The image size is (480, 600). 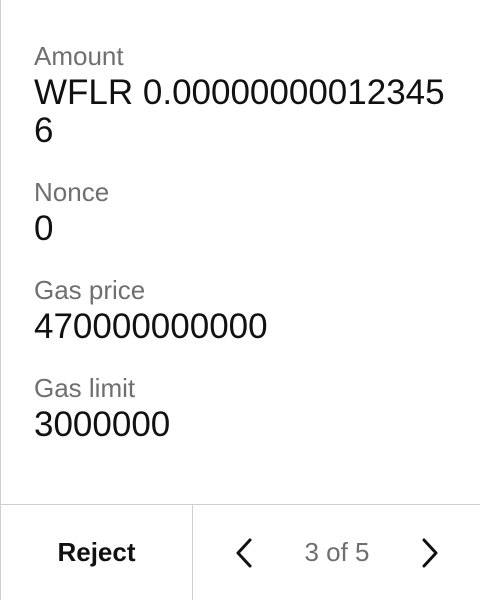 I want to click on gas-limit-field: Gas limit 3000000, so click(x=247, y=408).